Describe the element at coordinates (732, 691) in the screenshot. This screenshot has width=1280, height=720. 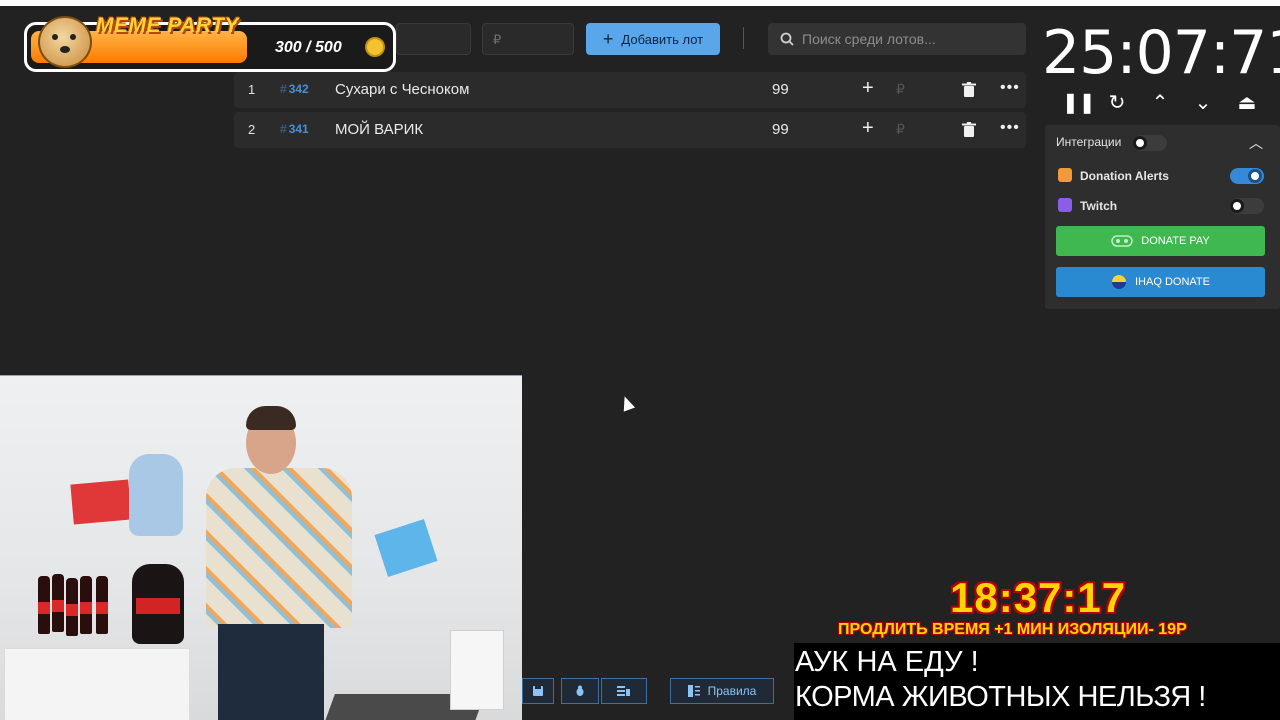
I see `rules-label: Правила` at that location.